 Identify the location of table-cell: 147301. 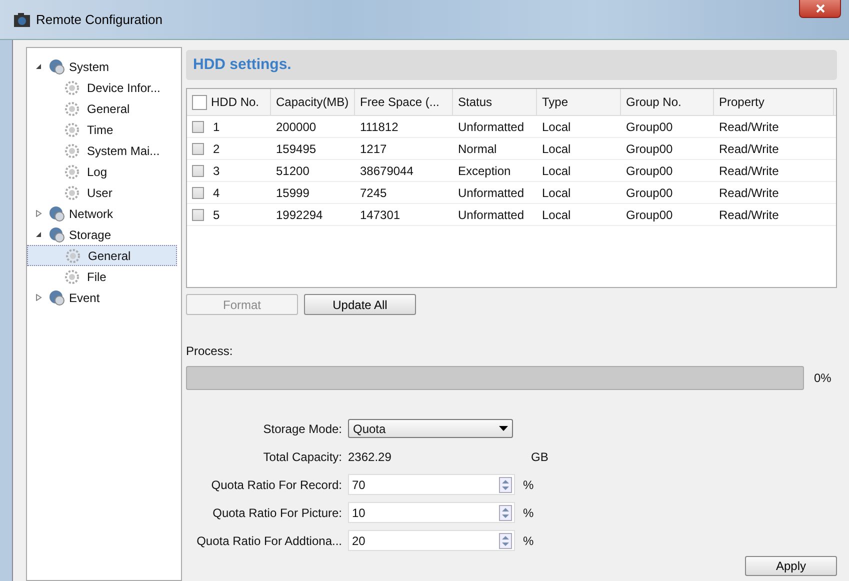
(380, 215).